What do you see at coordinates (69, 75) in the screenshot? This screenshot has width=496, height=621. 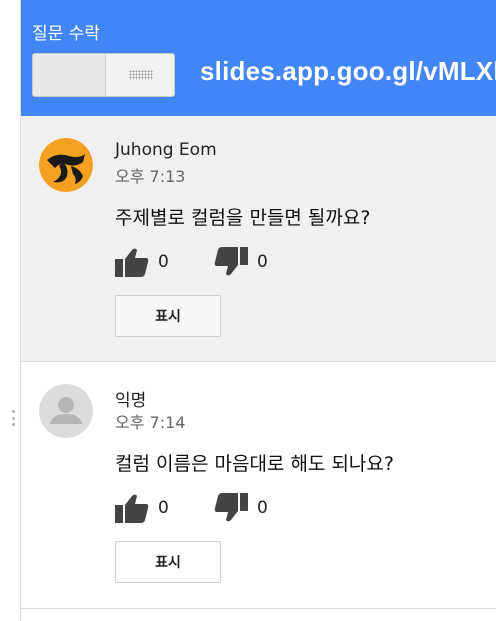 I see `toggle-track` at bounding box center [69, 75].